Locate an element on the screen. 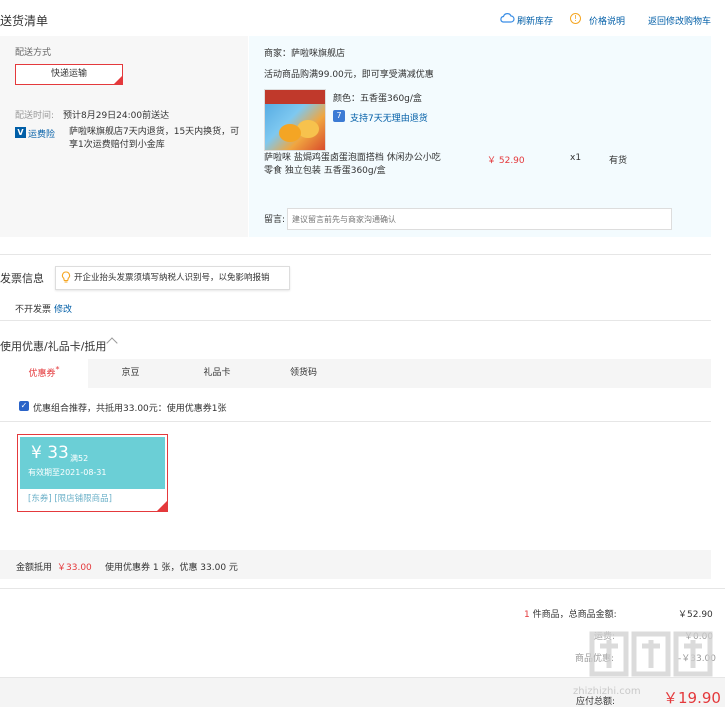 This screenshot has width=725, height=707. discount-detail: 使用优惠券 1 张，优惠 33.00 元 is located at coordinates (171, 568).